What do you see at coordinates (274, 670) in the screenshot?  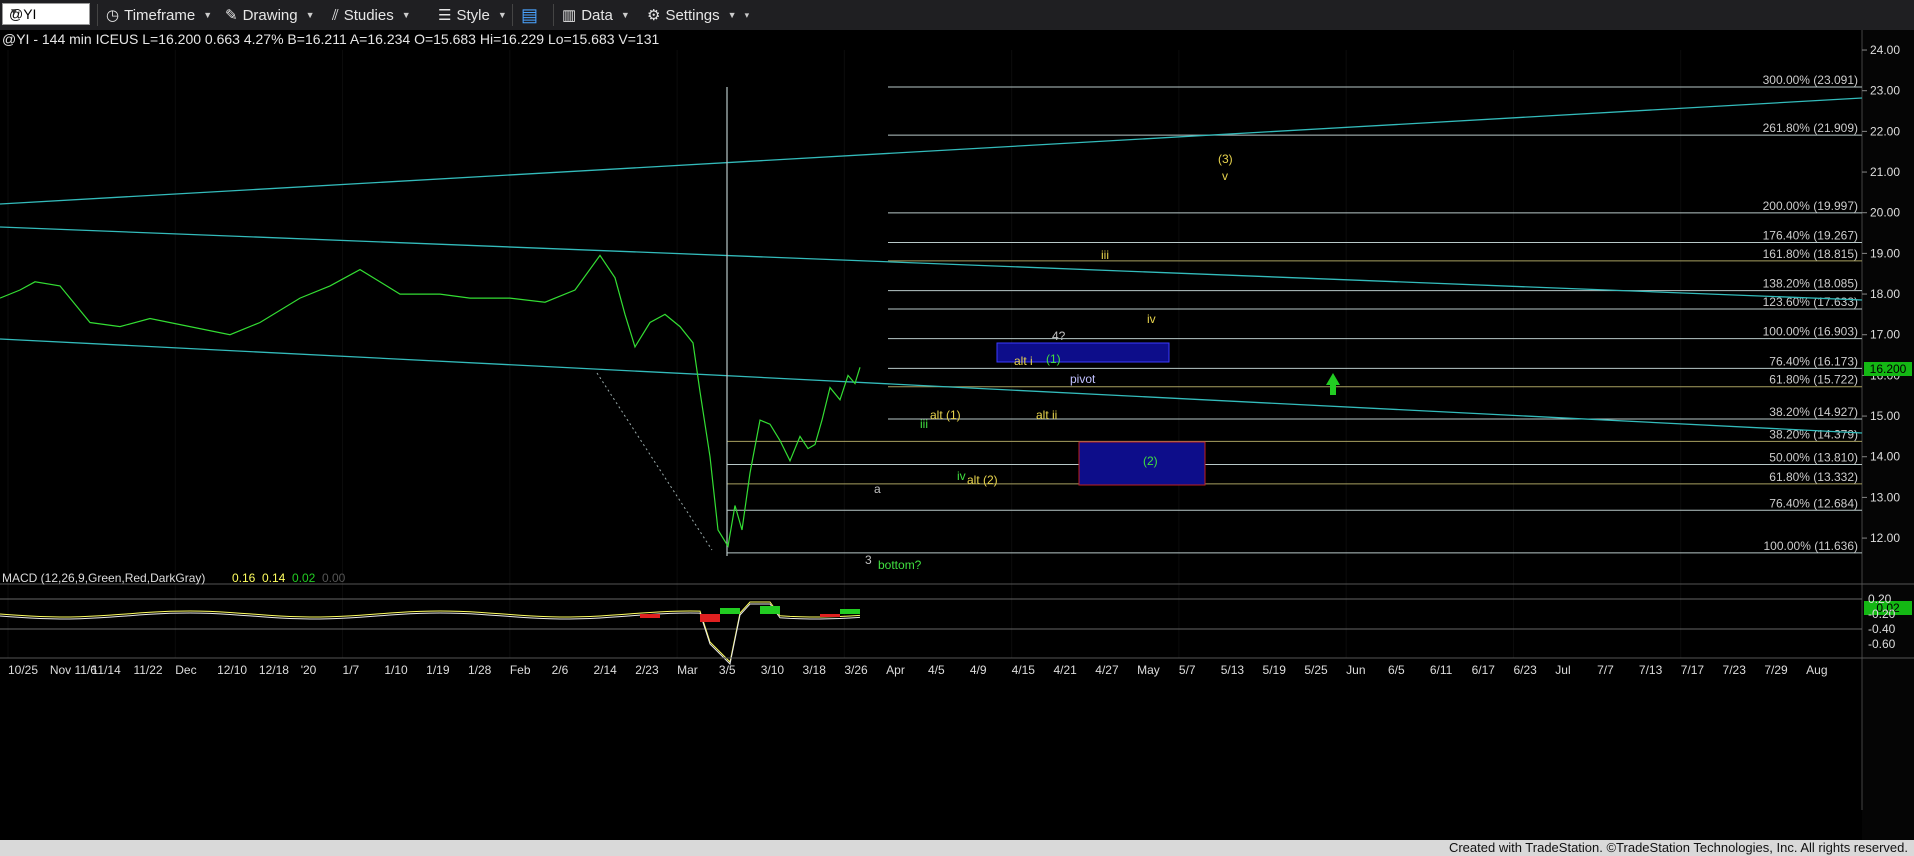 I see `time-tick-label: 12/18` at bounding box center [274, 670].